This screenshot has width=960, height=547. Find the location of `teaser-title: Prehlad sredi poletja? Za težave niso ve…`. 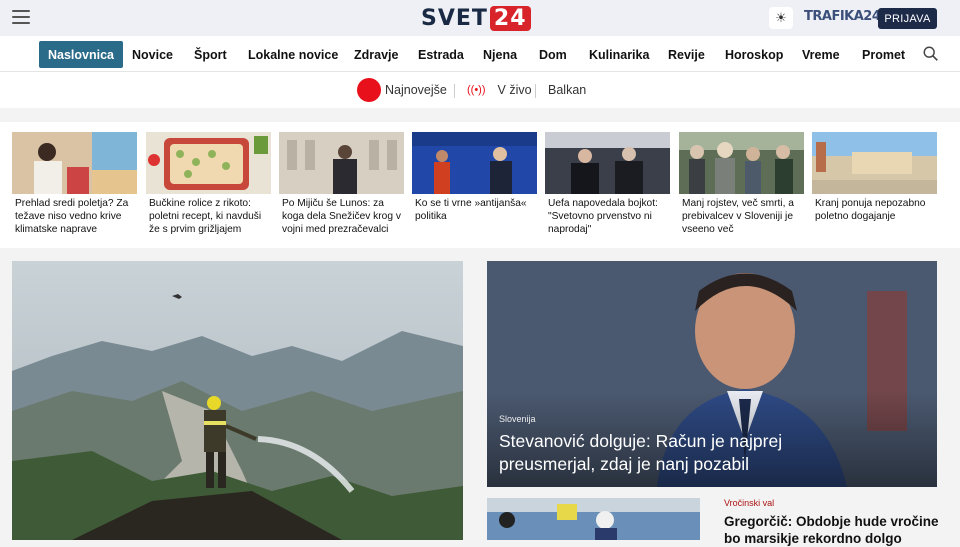

teaser-title: Prehlad sredi poletja? Za težave niso ve… is located at coordinates (72, 216).